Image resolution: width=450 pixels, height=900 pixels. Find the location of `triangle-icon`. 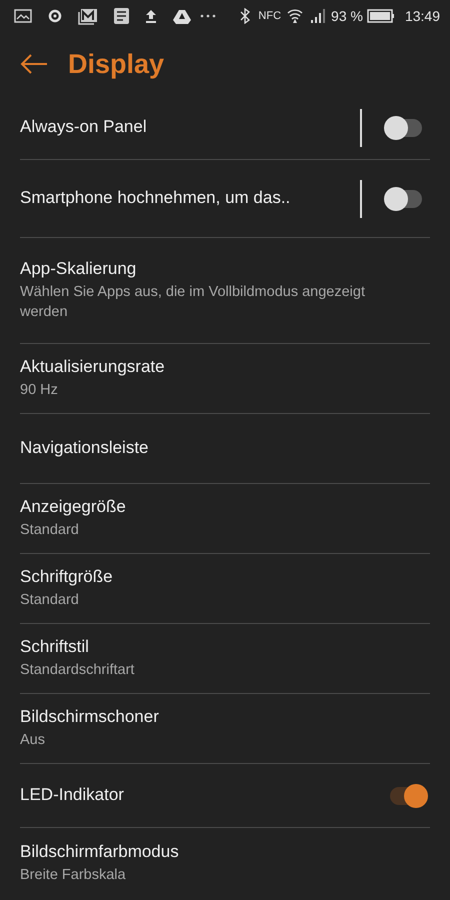

triangle-icon is located at coordinates (182, 16).